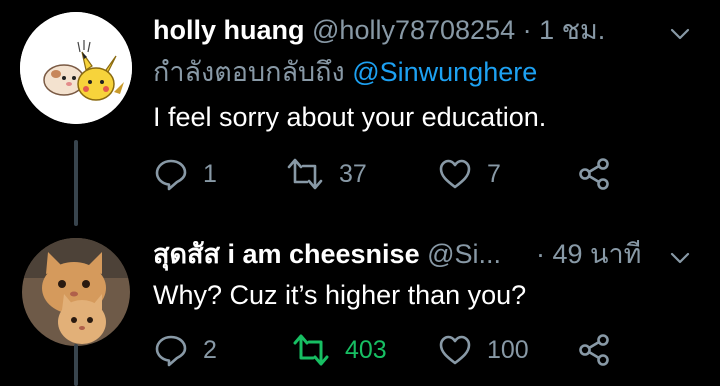 This screenshot has height=386, width=720. What do you see at coordinates (286, 254) in the screenshot?
I see `display-name: สุดสัส i am cheesnise` at bounding box center [286, 254].